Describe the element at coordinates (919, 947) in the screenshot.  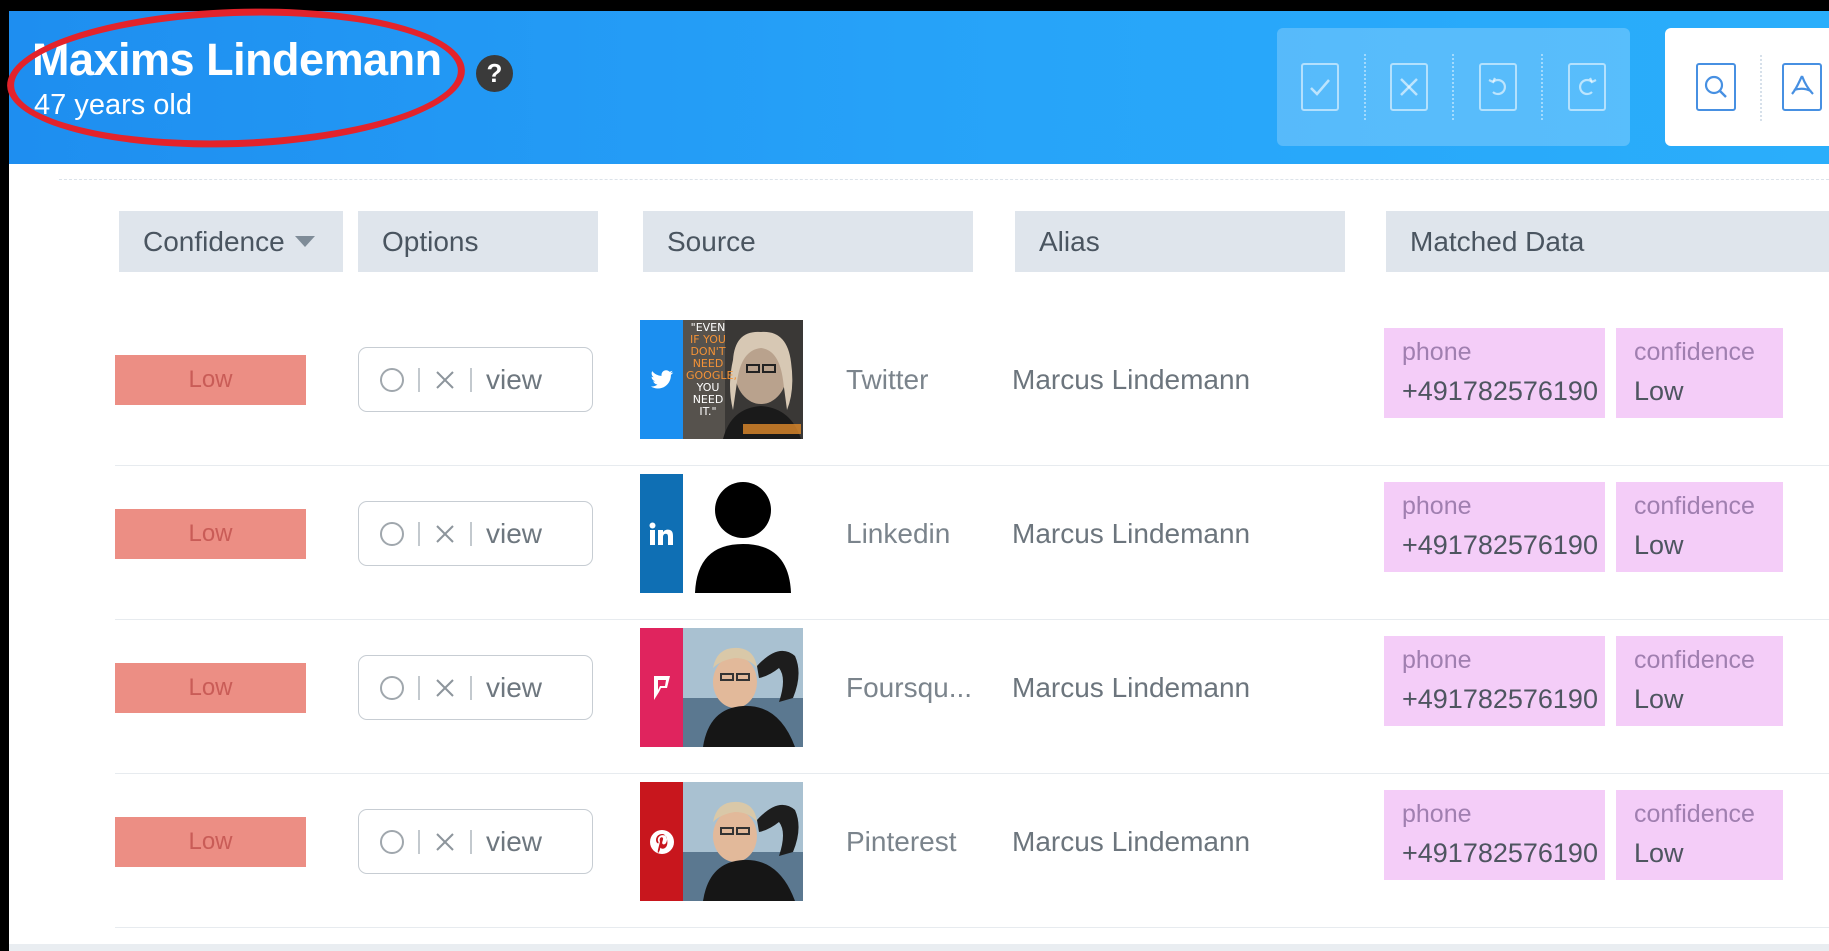
I see `footer-strip` at that location.